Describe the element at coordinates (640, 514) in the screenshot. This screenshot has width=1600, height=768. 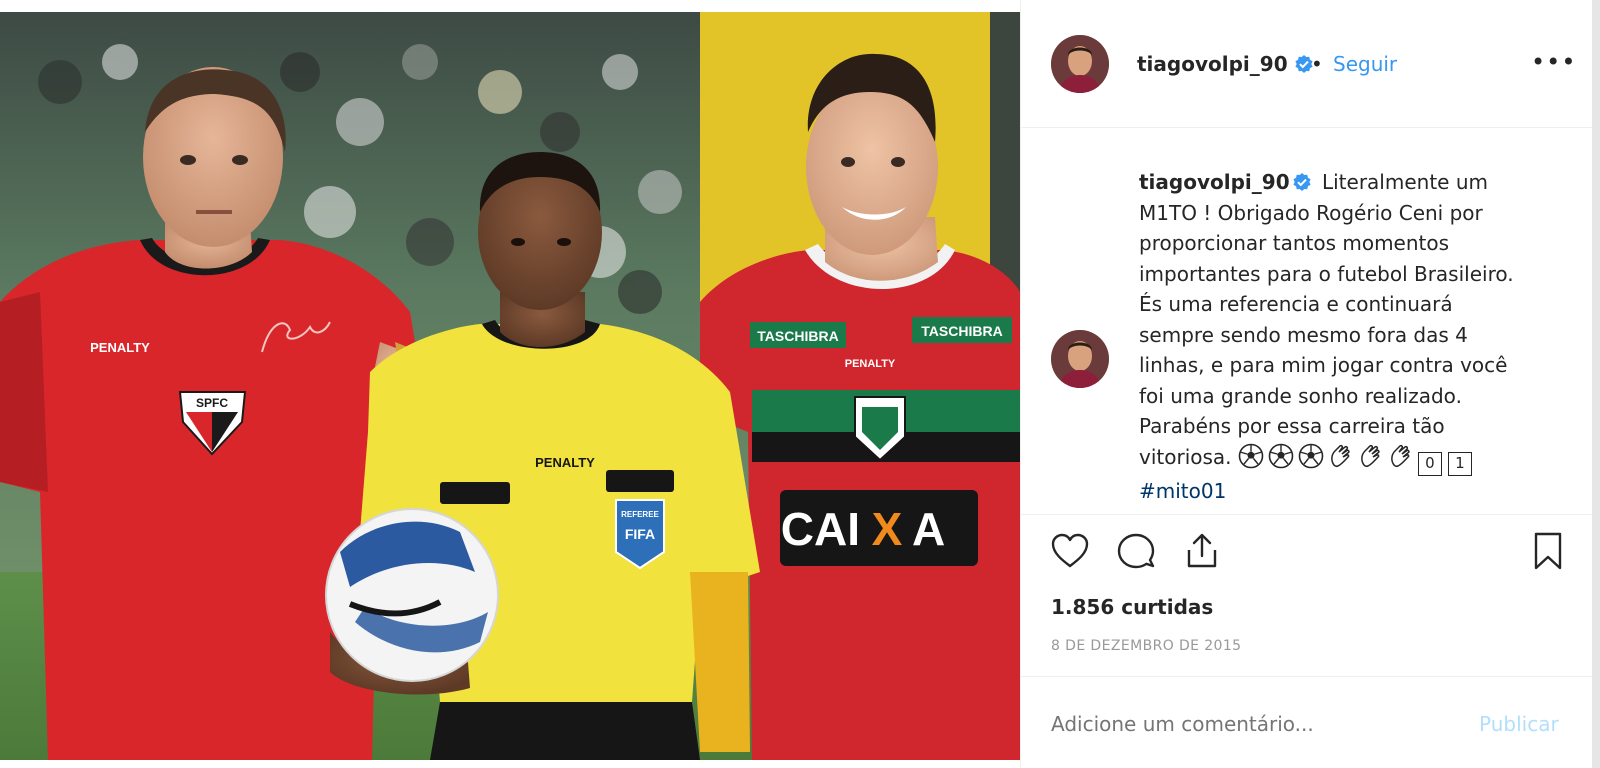
I see `ref-badge-top: REFEREE` at that location.